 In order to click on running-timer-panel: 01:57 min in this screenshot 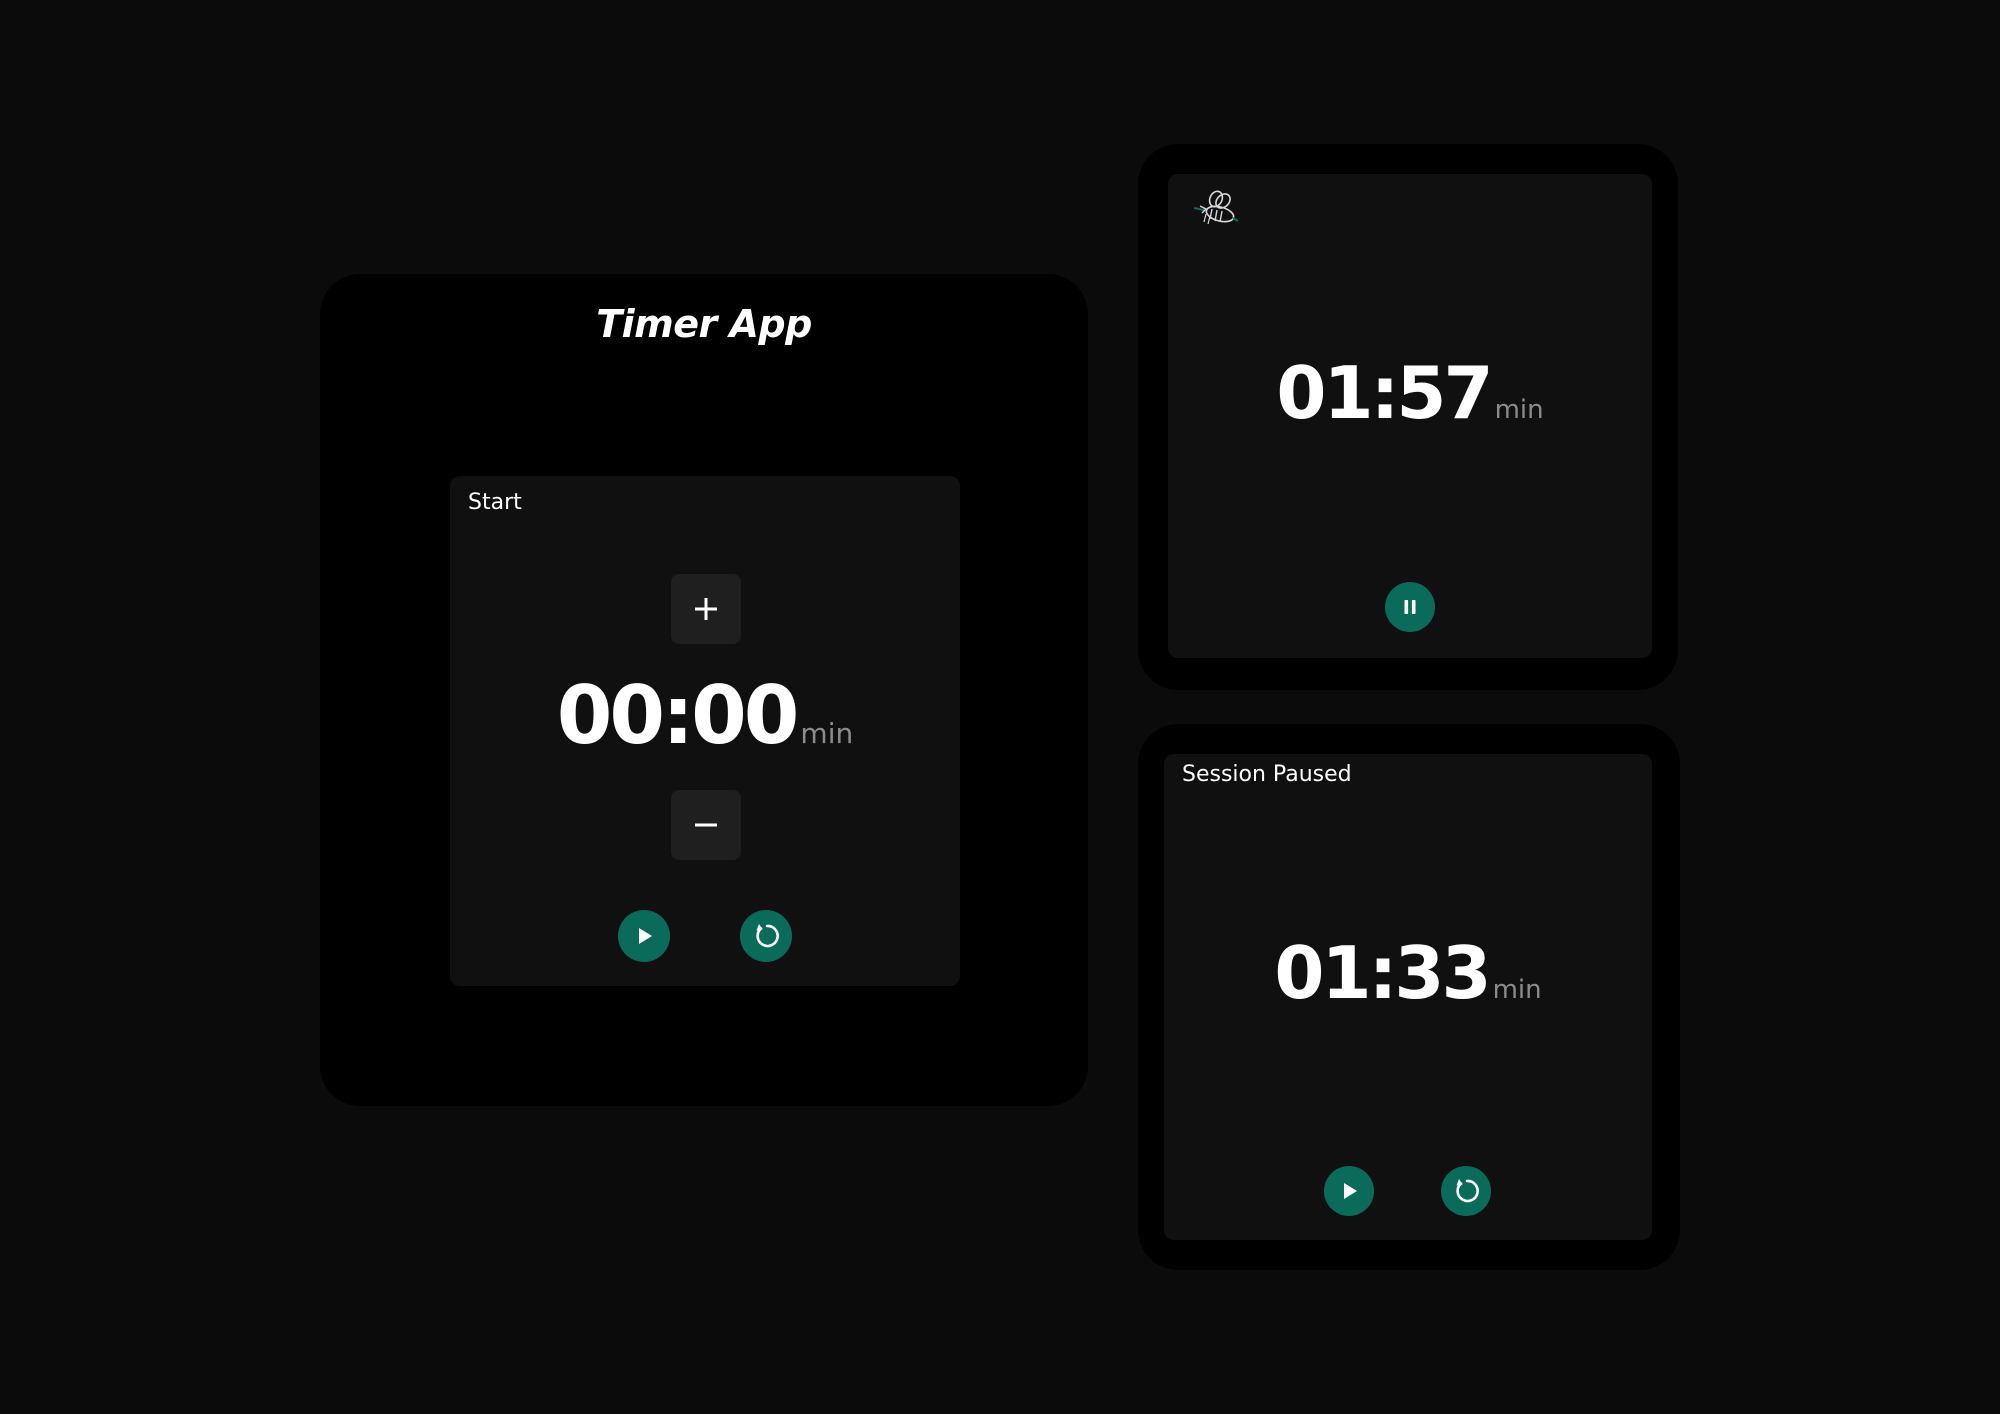, I will do `click(1410, 416)`.